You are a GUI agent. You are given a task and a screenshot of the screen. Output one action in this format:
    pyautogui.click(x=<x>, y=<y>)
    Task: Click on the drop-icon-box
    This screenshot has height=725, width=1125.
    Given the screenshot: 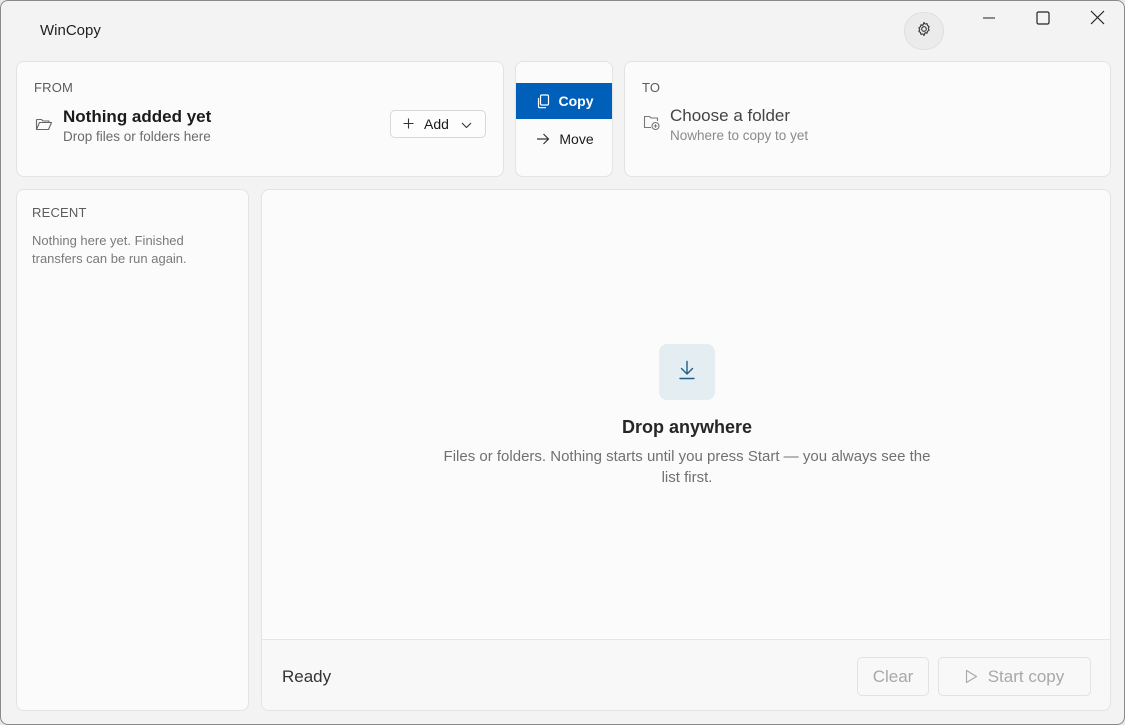 What is the action you would take?
    pyautogui.click(x=687, y=372)
    